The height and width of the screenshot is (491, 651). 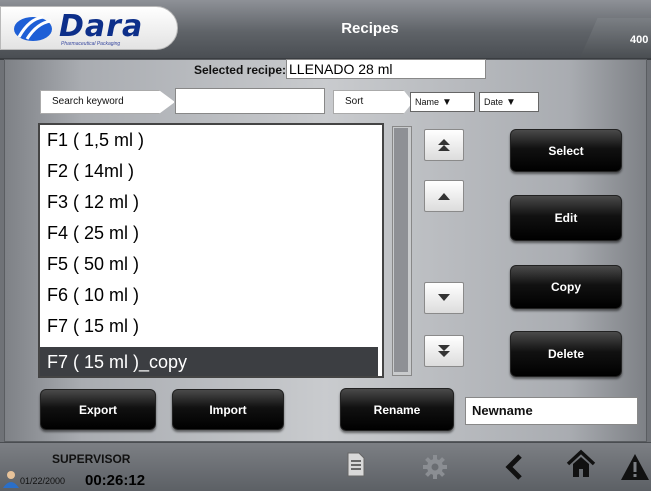 What do you see at coordinates (635, 467) in the screenshot?
I see `warning-icon` at bounding box center [635, 467].